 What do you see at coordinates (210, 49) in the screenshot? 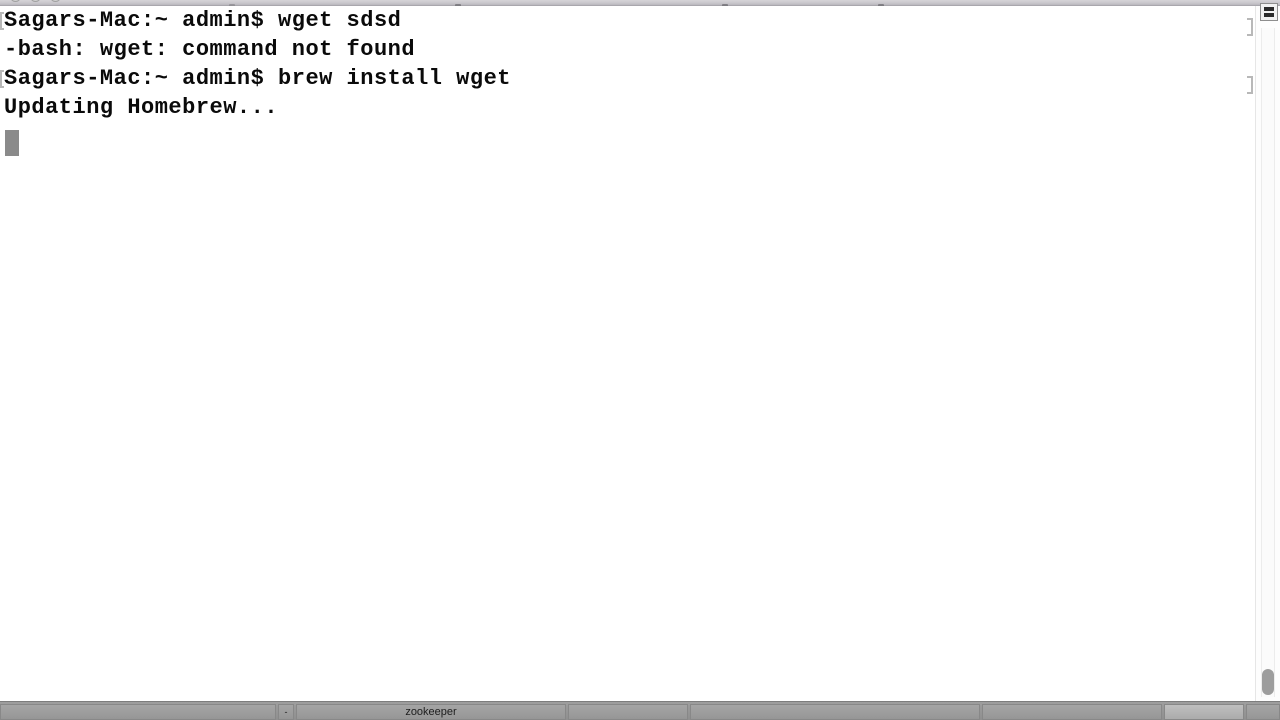
I see `terminal-line: -bash: wget: command not found` at bounding box center [210, 49].